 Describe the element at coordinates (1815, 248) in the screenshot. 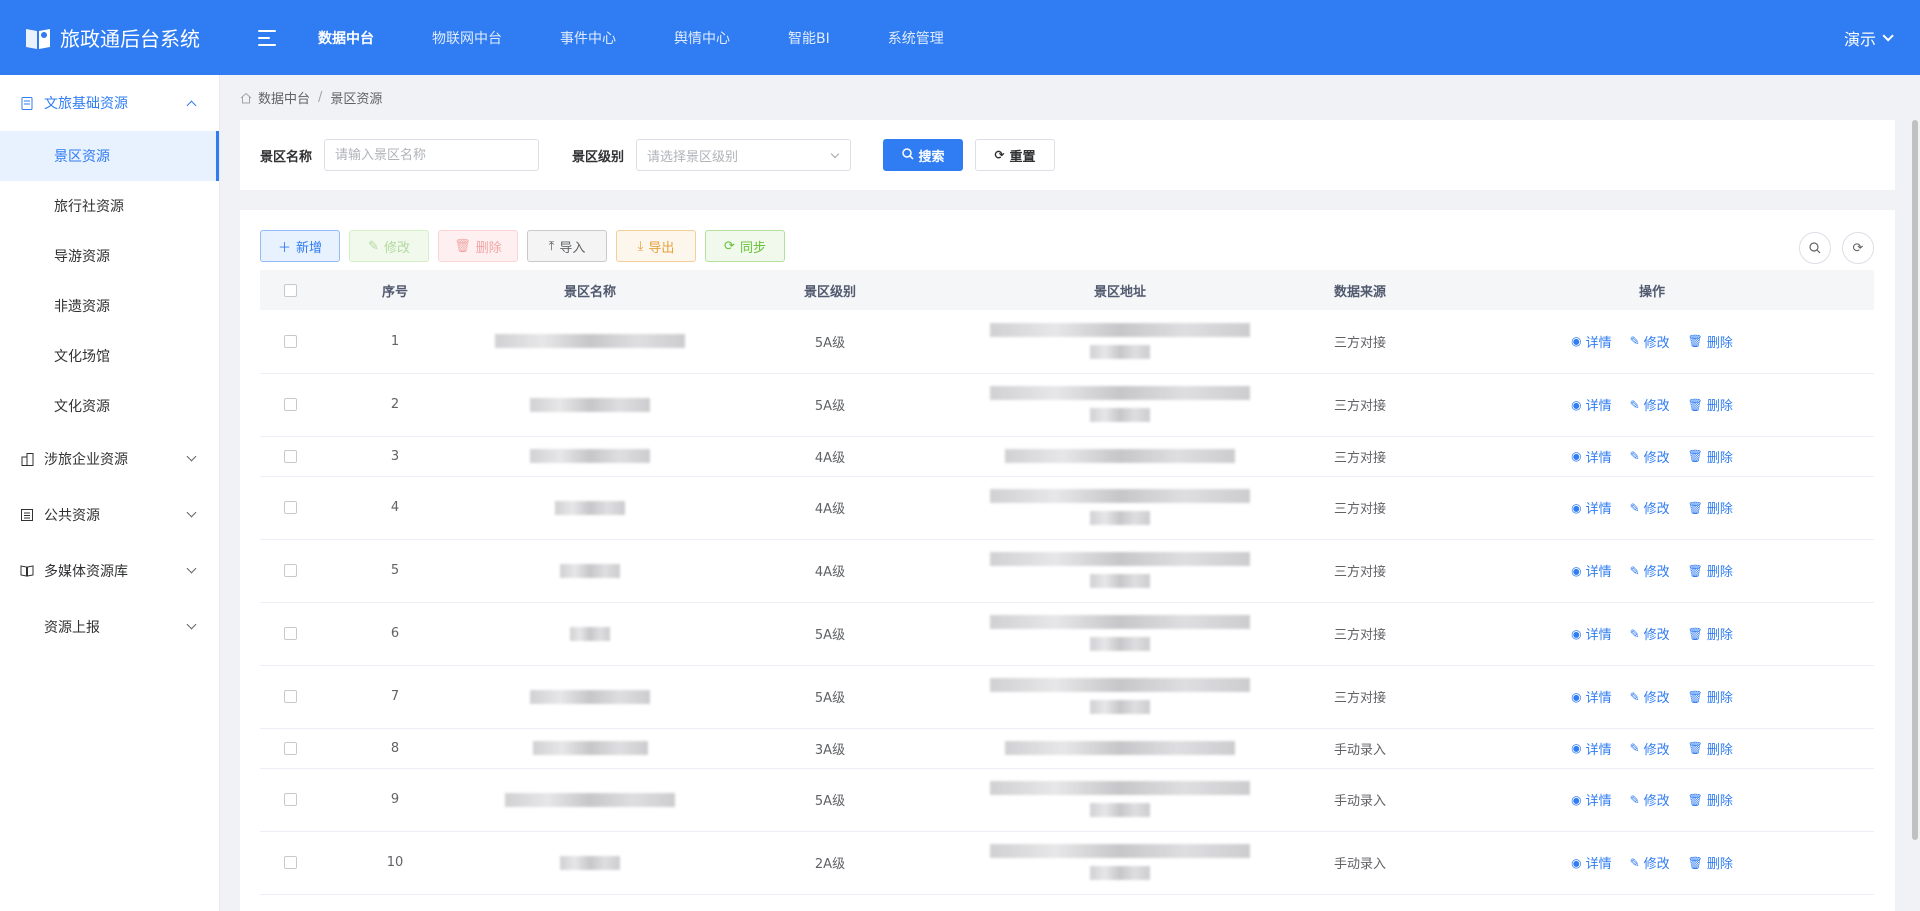

I see `toggle-search-button` at that location.